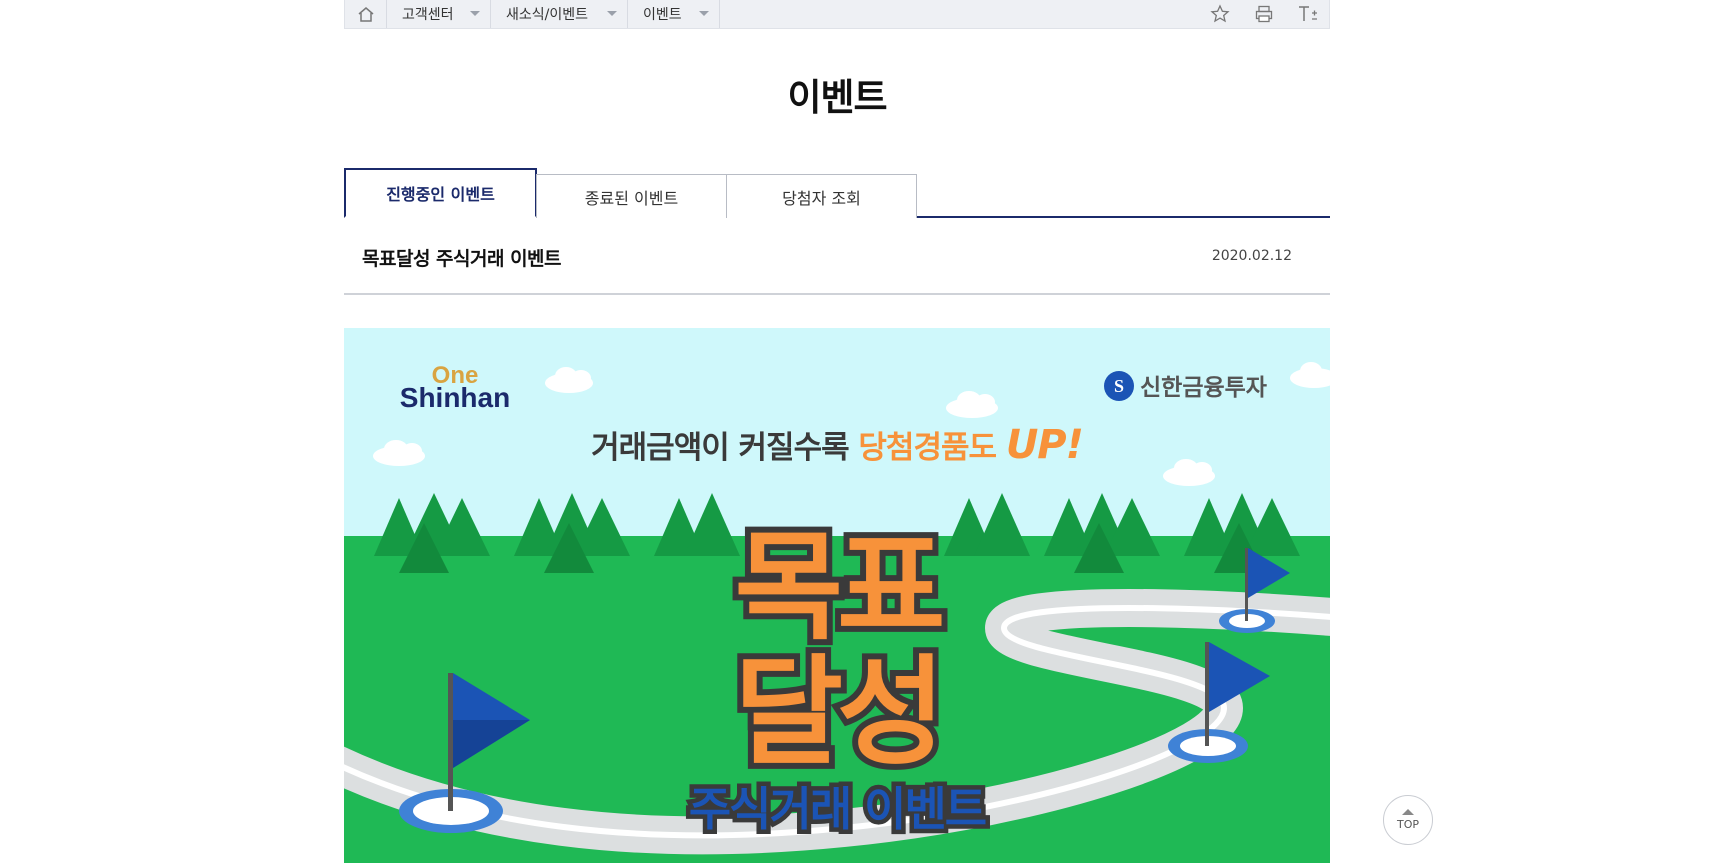  I want to click on home-button, so click(366, 14).